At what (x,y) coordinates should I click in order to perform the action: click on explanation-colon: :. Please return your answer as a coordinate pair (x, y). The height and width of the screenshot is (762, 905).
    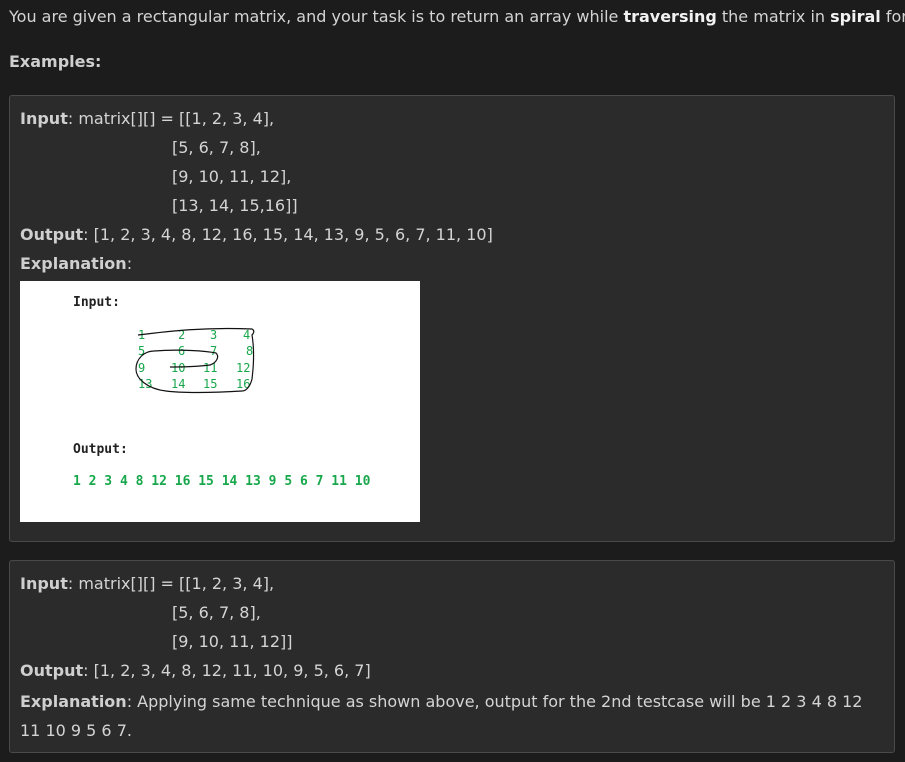
    Looking at the image, I should click on (129, 263).